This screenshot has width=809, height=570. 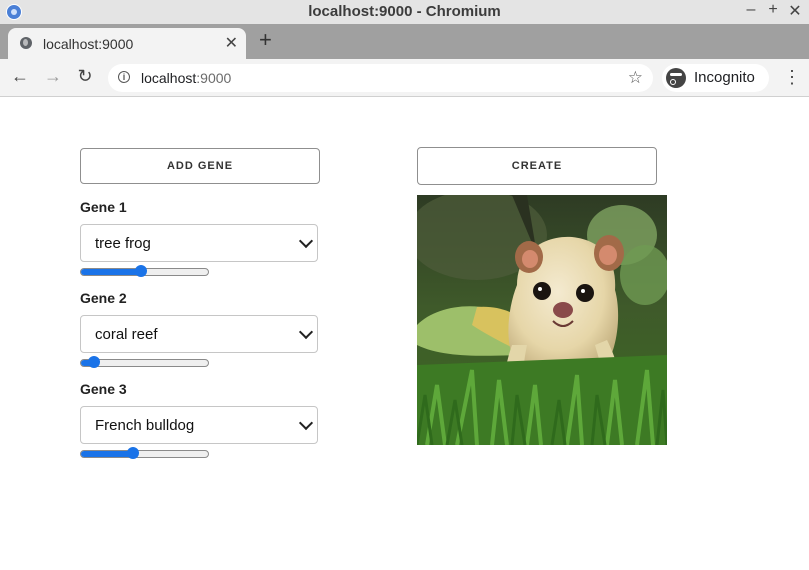 What do you see at coordinates (123, 243) in the screenshot?
I see `gene-1-value: tree frog` at bounding box center [123, 243].